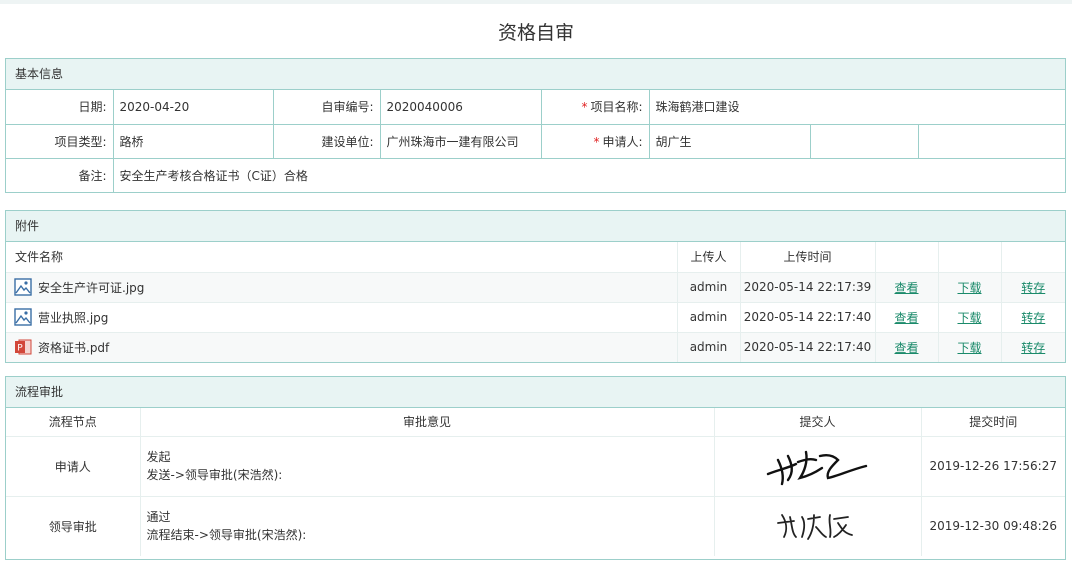  I want to click on selfno-label: 自审编号:, so click(326, 107).